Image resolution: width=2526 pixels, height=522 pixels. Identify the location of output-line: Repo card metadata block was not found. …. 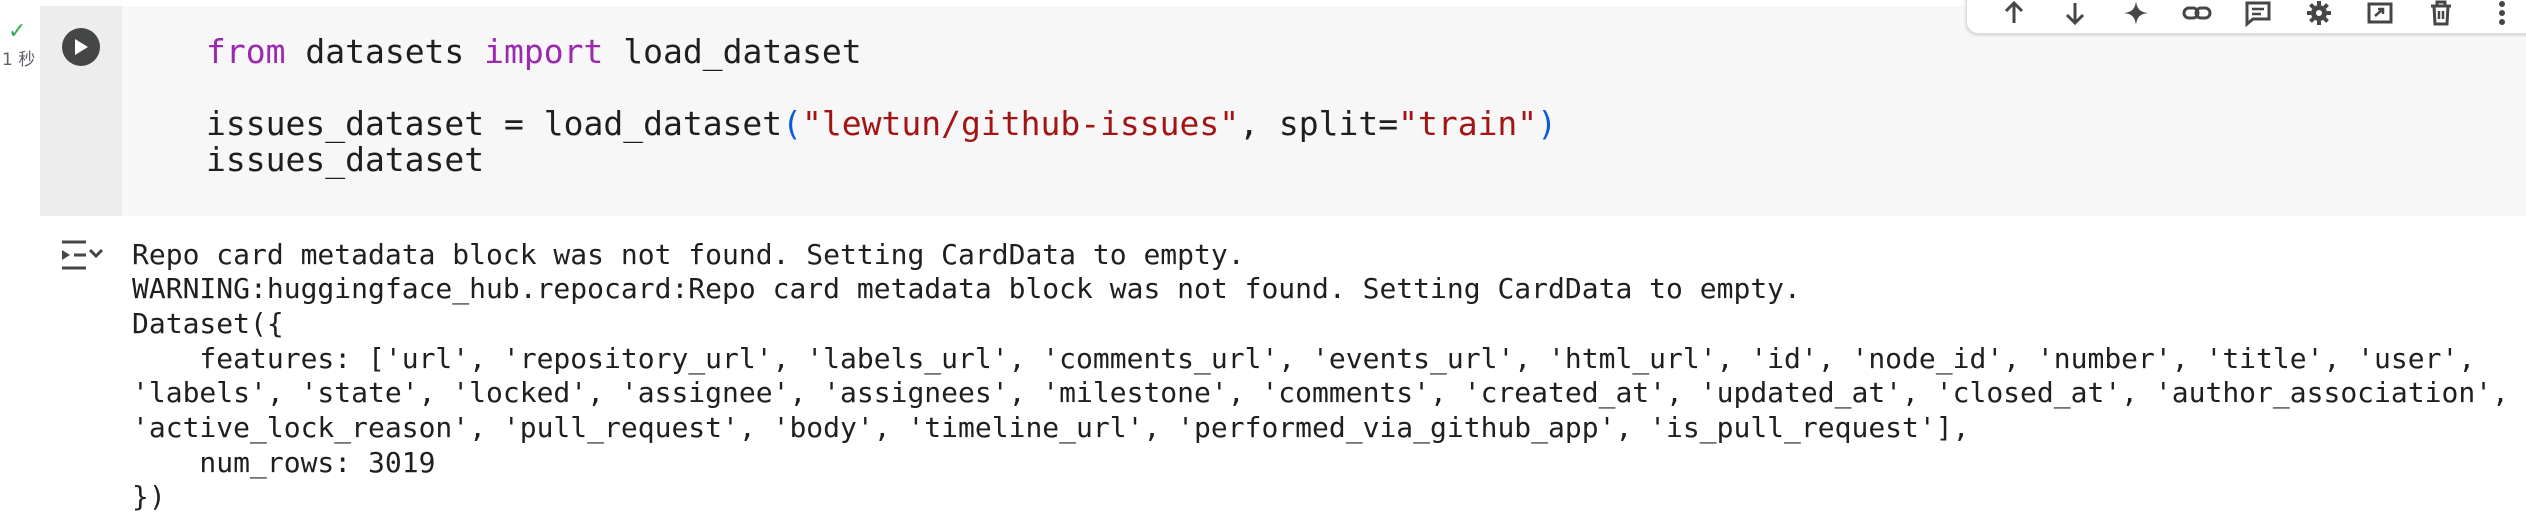
(688, 254).